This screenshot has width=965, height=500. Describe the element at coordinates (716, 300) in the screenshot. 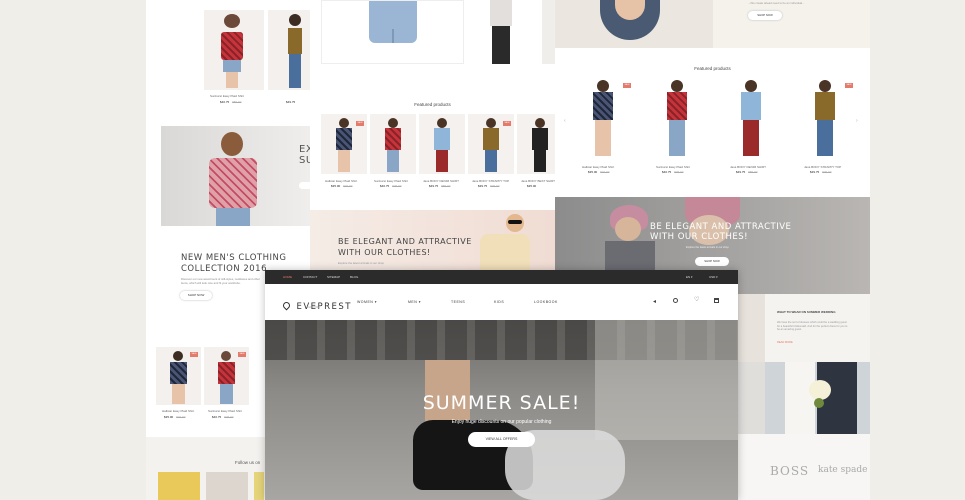

I see `cart-icon` at that location.